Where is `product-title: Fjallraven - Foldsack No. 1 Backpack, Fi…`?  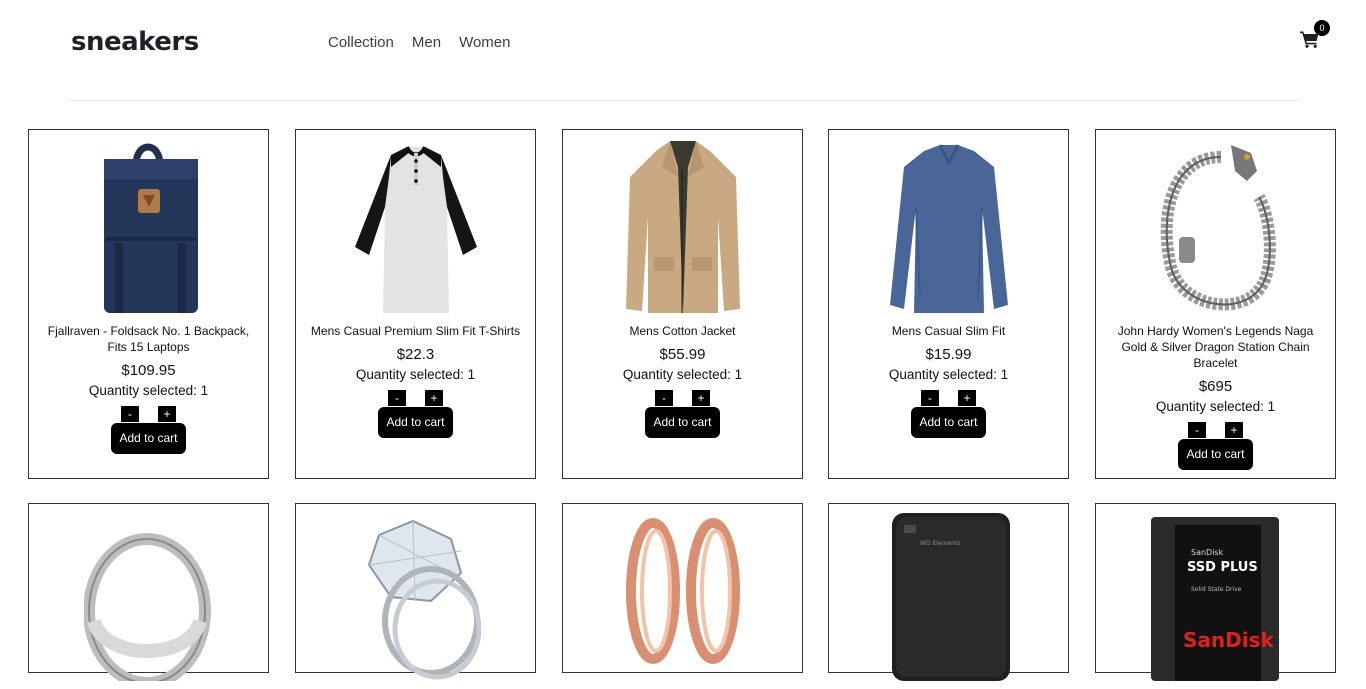
product-title: Fjallraven - Foldsack No. 1 Backpack, Fi… is located at coordinates (148, 339).